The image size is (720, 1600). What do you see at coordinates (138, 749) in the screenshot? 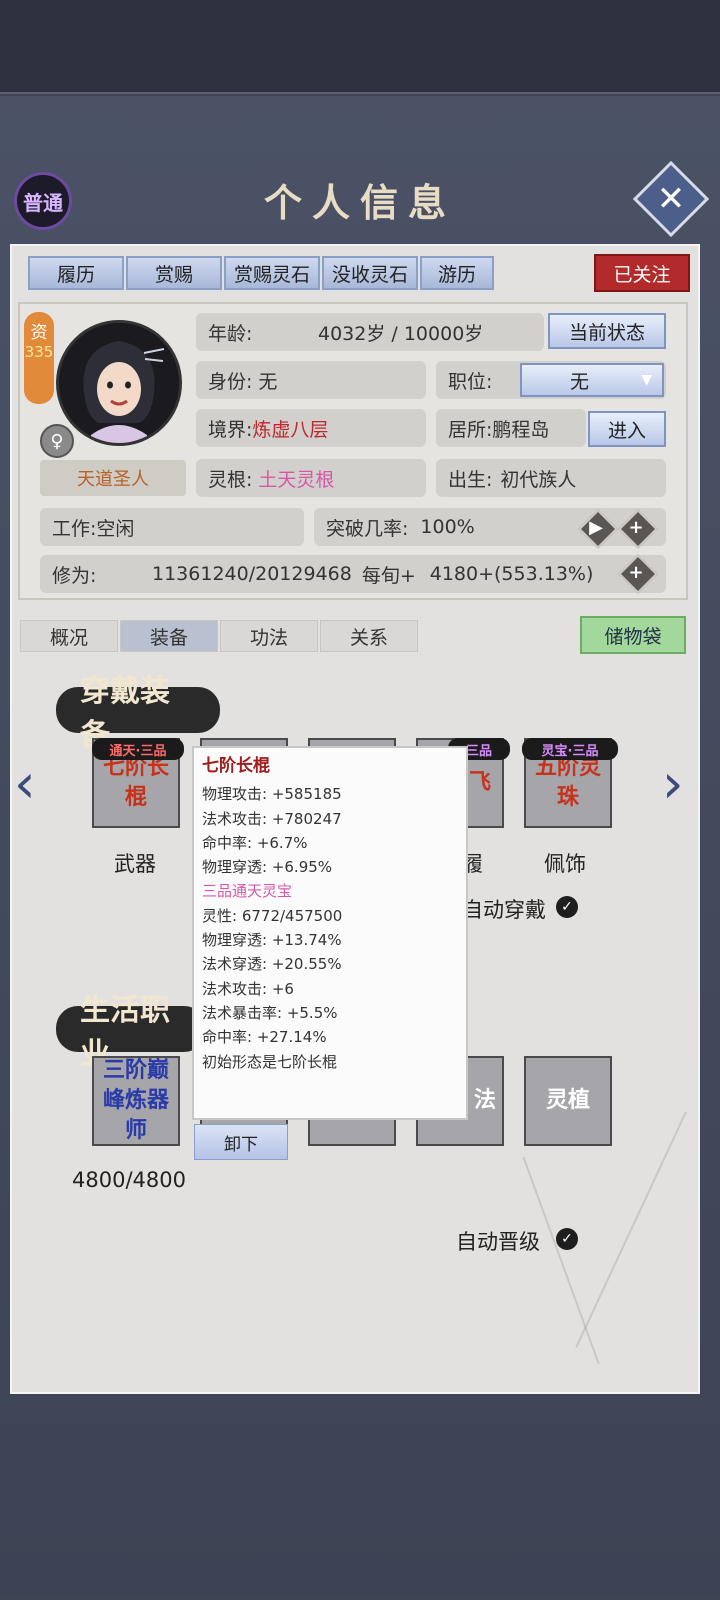
I see `weapon-grade-tag: 通天·三品` at bounding box center [138, 749].